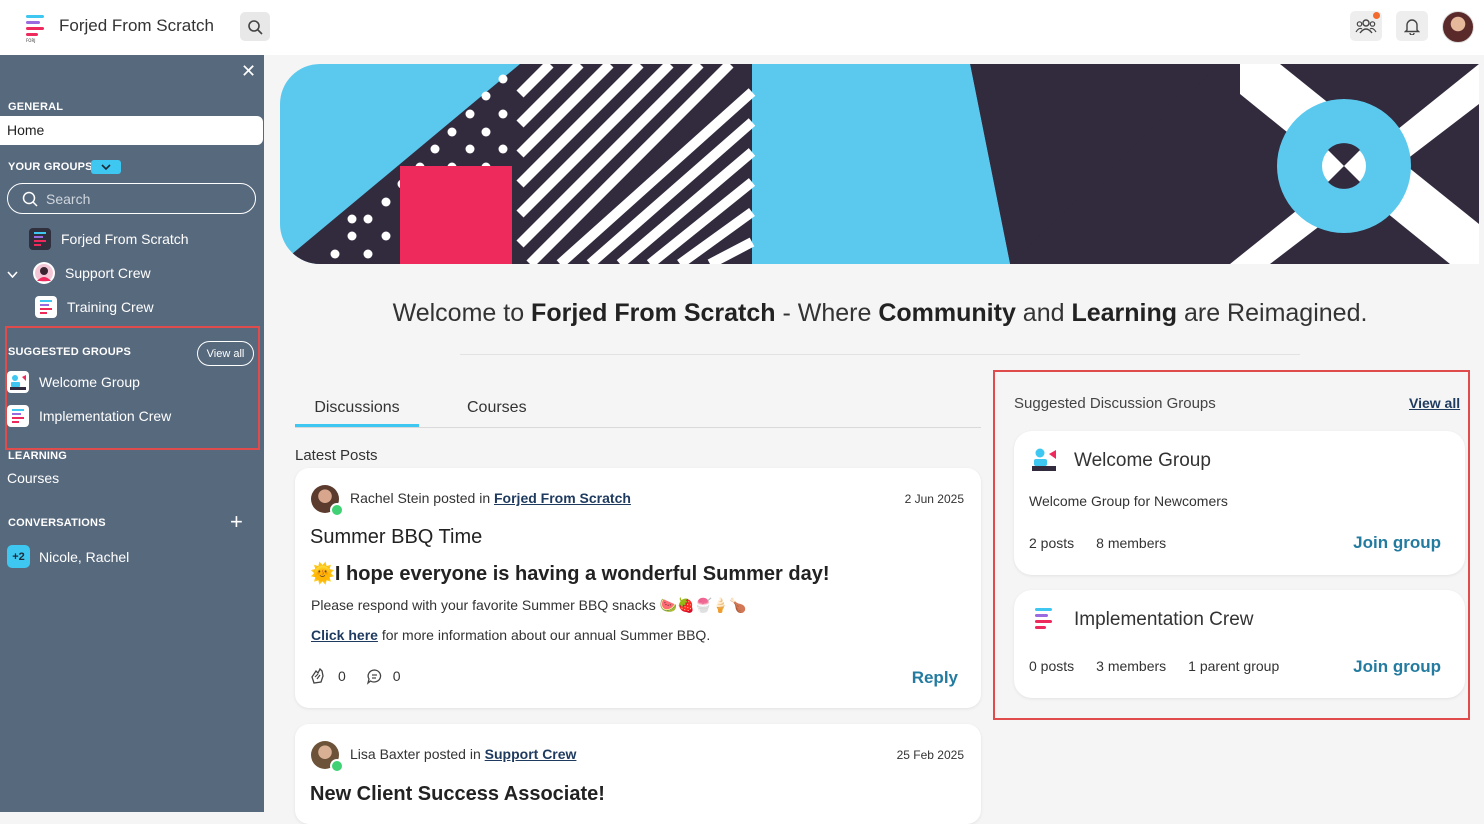 This screenshot has width=1484, height=824. What do you see at coordinates (342, 676) in the screenshot?
I see `like-count: 0` at bounding box center [342, 676].